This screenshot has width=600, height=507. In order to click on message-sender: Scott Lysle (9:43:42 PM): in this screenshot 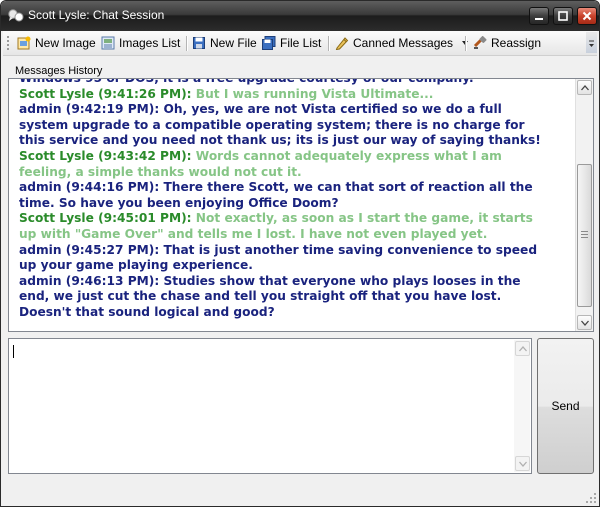, I will do `click(105, 155)`.